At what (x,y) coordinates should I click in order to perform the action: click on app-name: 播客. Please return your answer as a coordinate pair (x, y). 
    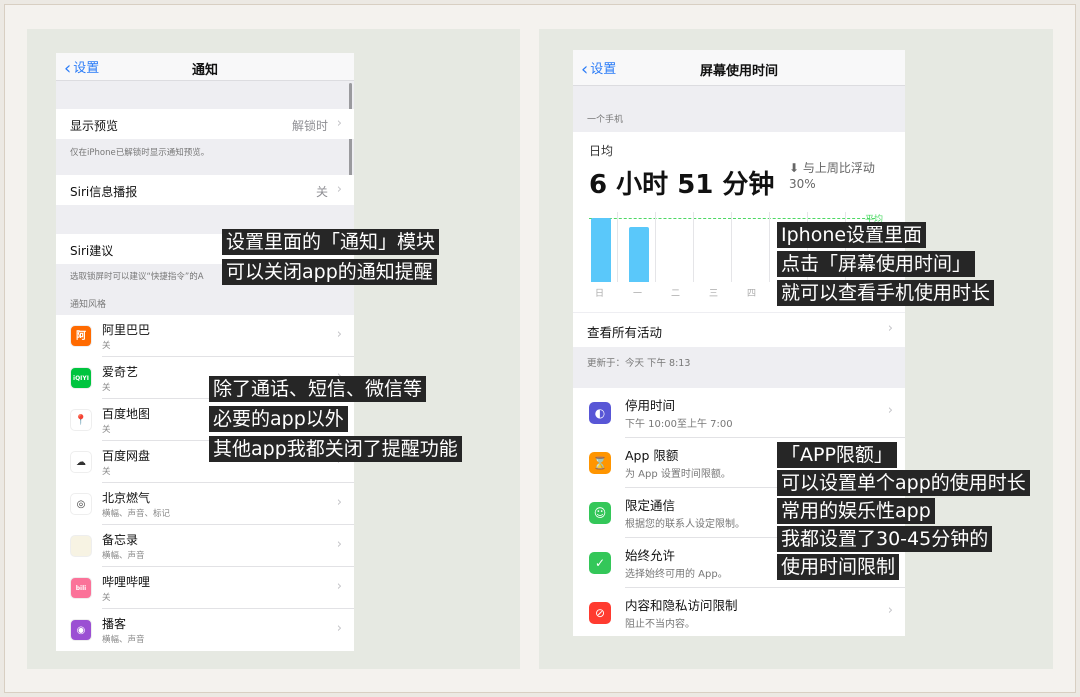
    Looking at the image, I should click on (114, 624).